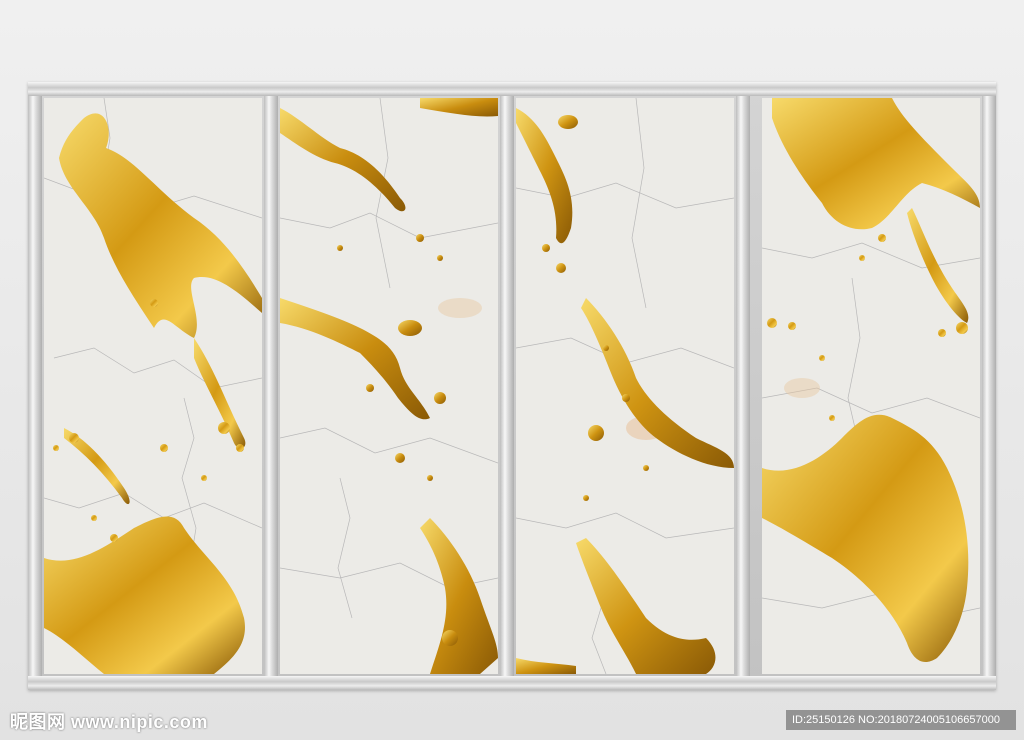  What do you see at coordinates (989, 386) in the screenshot?
I see `frame-post-right` at bounding box center [989, 386].